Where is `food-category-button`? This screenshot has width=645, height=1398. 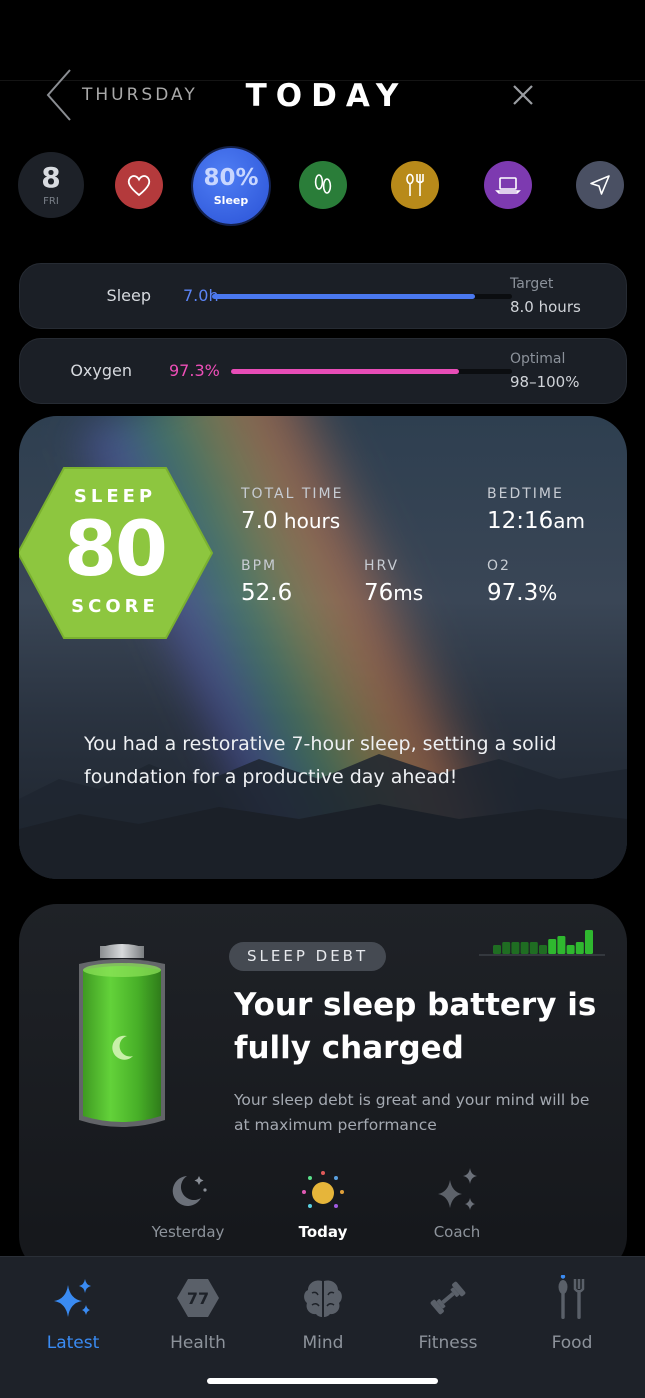
food-category-button is located at coordinates (415, 185).